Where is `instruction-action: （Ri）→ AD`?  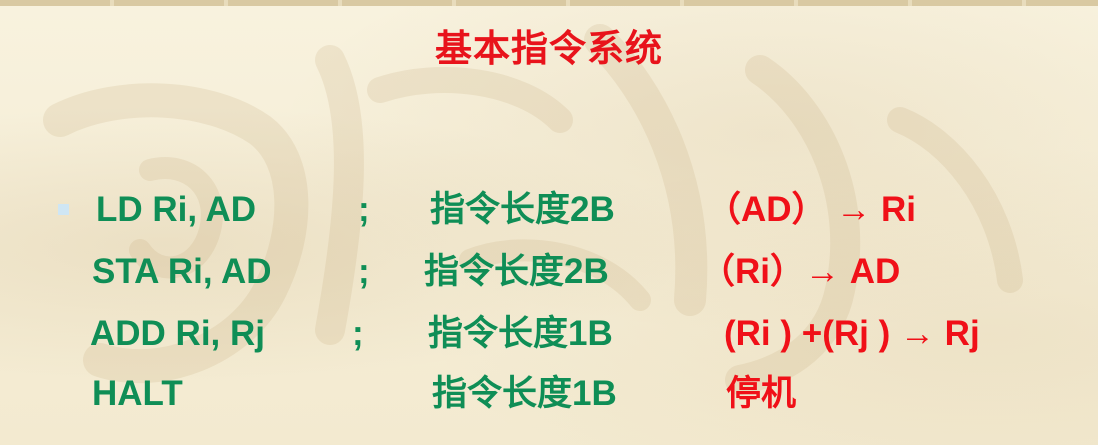
instruction-action: （Ri）→ AD is located at coordinates (800, 271).